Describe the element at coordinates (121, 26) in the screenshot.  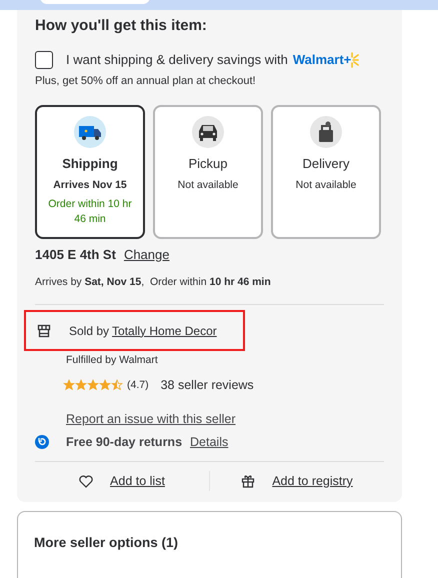
I see `section-heading: How you'll get this item:` at that location.